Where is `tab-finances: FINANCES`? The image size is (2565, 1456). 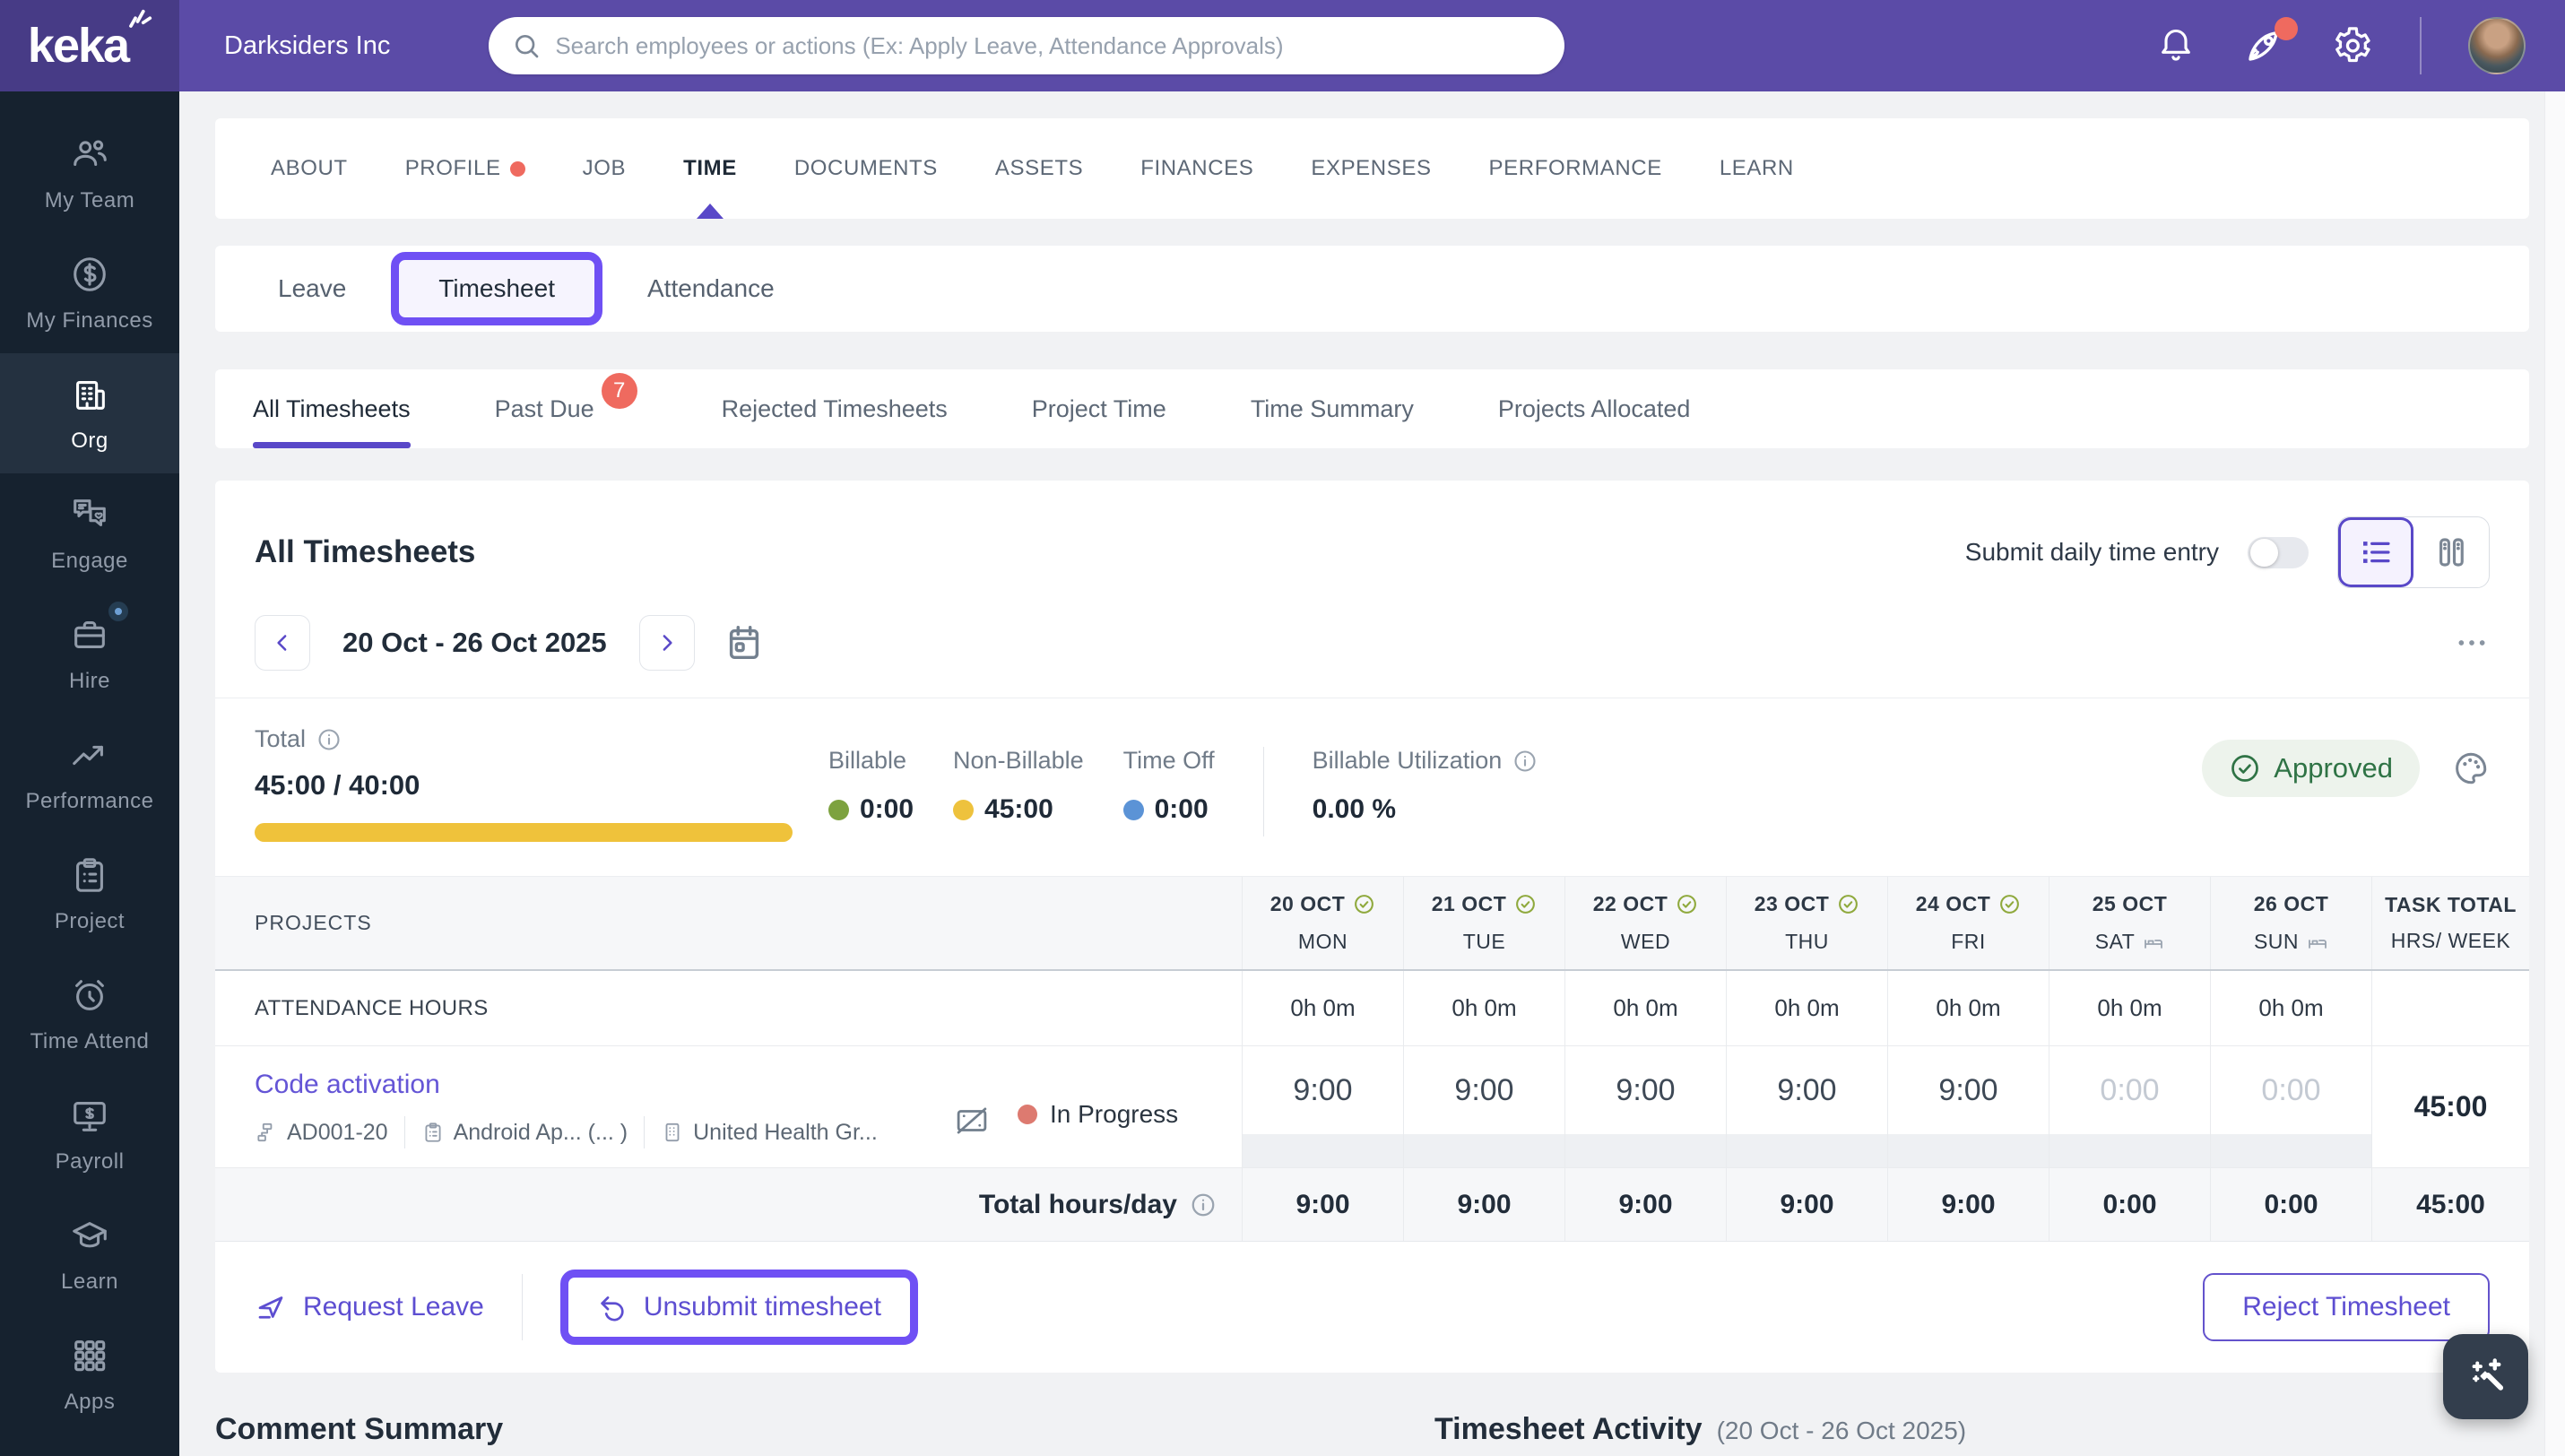 tab-finances: FINANCES is located at coordinates (1196, 169).